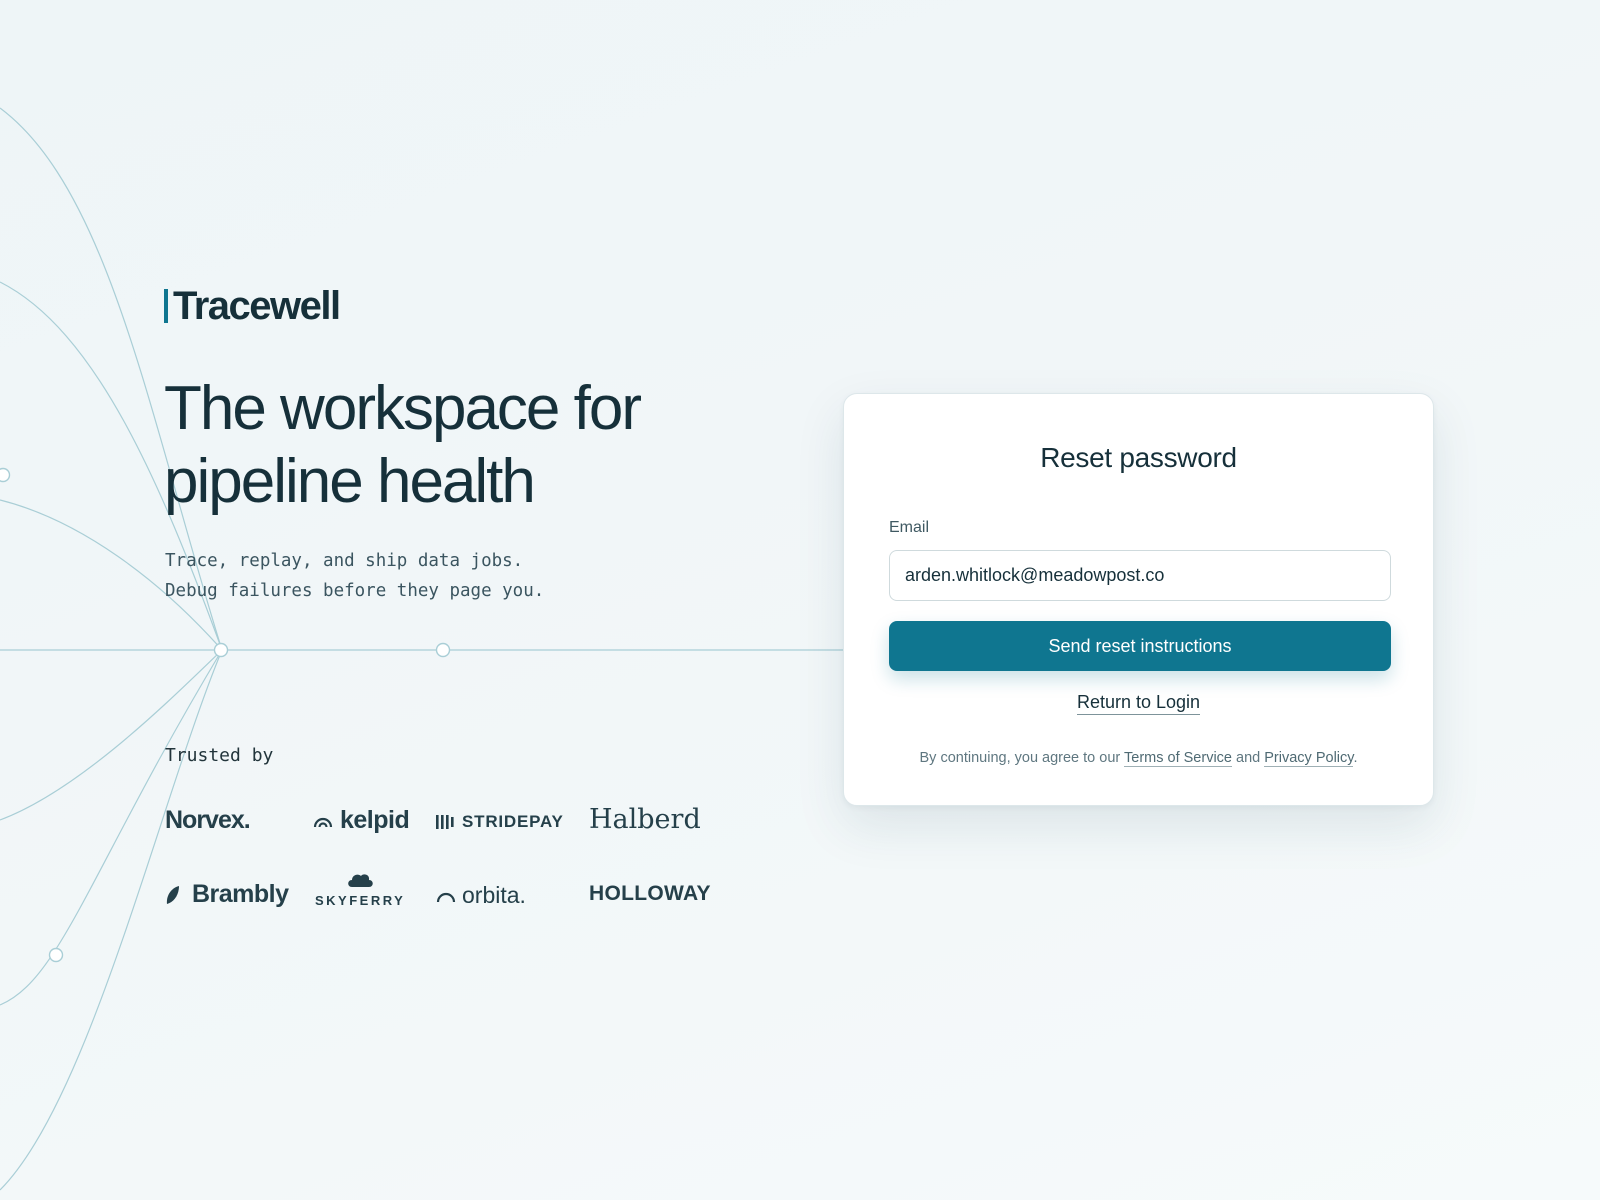  Describe the element at coordinates (1178, 758) in the screenshot. I see `terms-of-service-link: Terms of Service` at that location.